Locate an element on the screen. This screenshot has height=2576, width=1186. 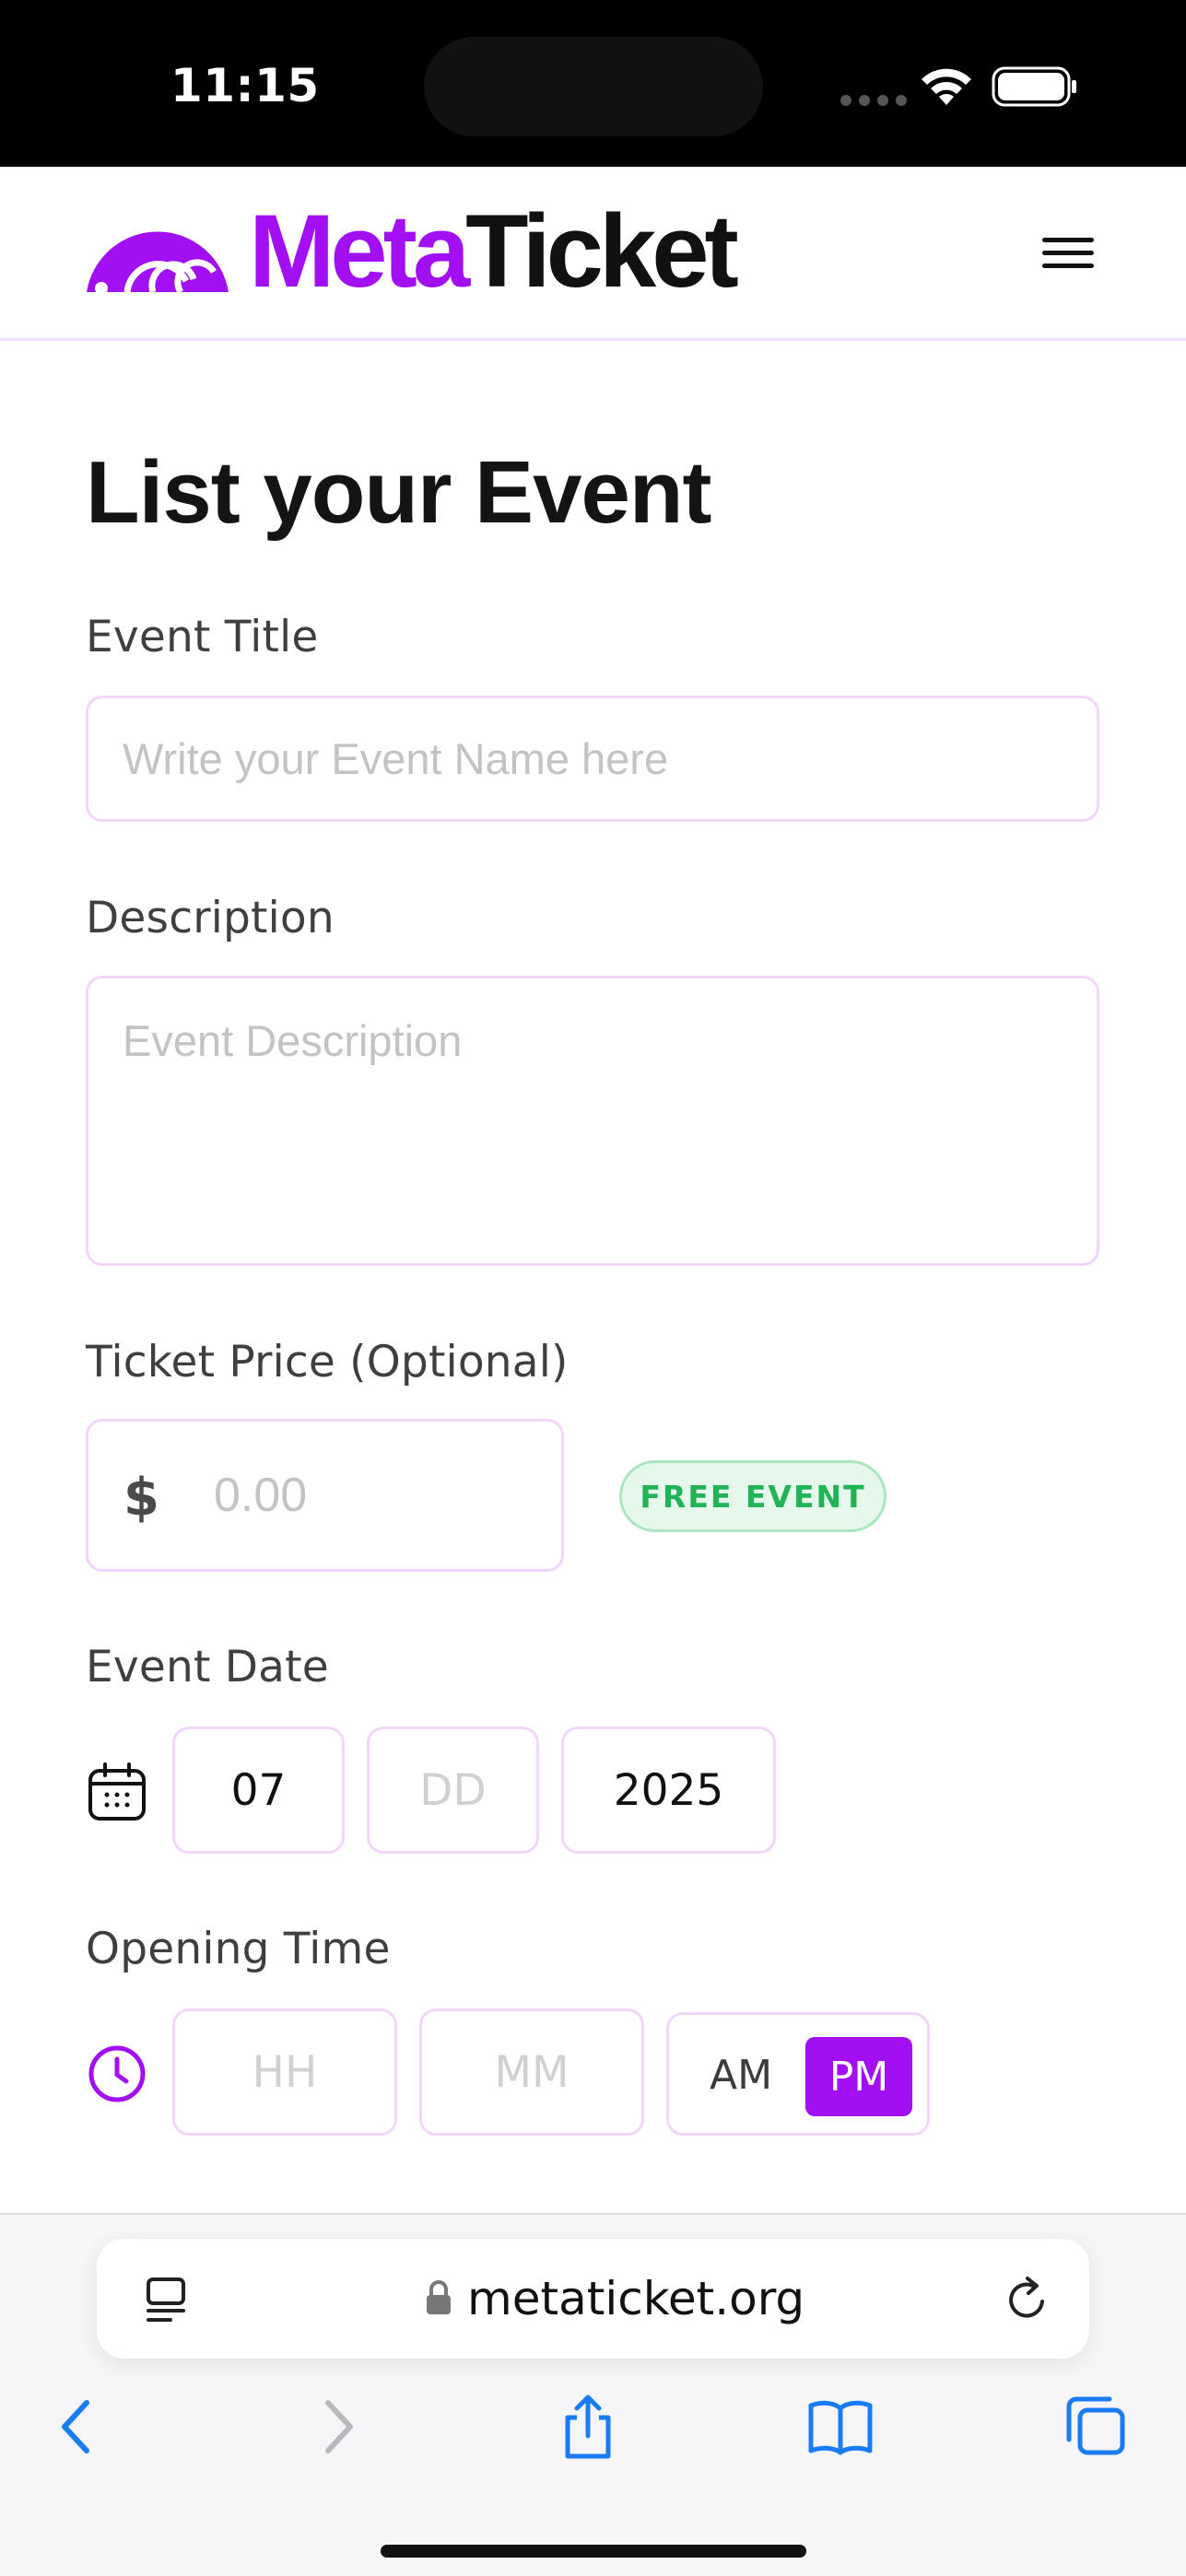
dynamic-island is located at coordinates (593, 86).